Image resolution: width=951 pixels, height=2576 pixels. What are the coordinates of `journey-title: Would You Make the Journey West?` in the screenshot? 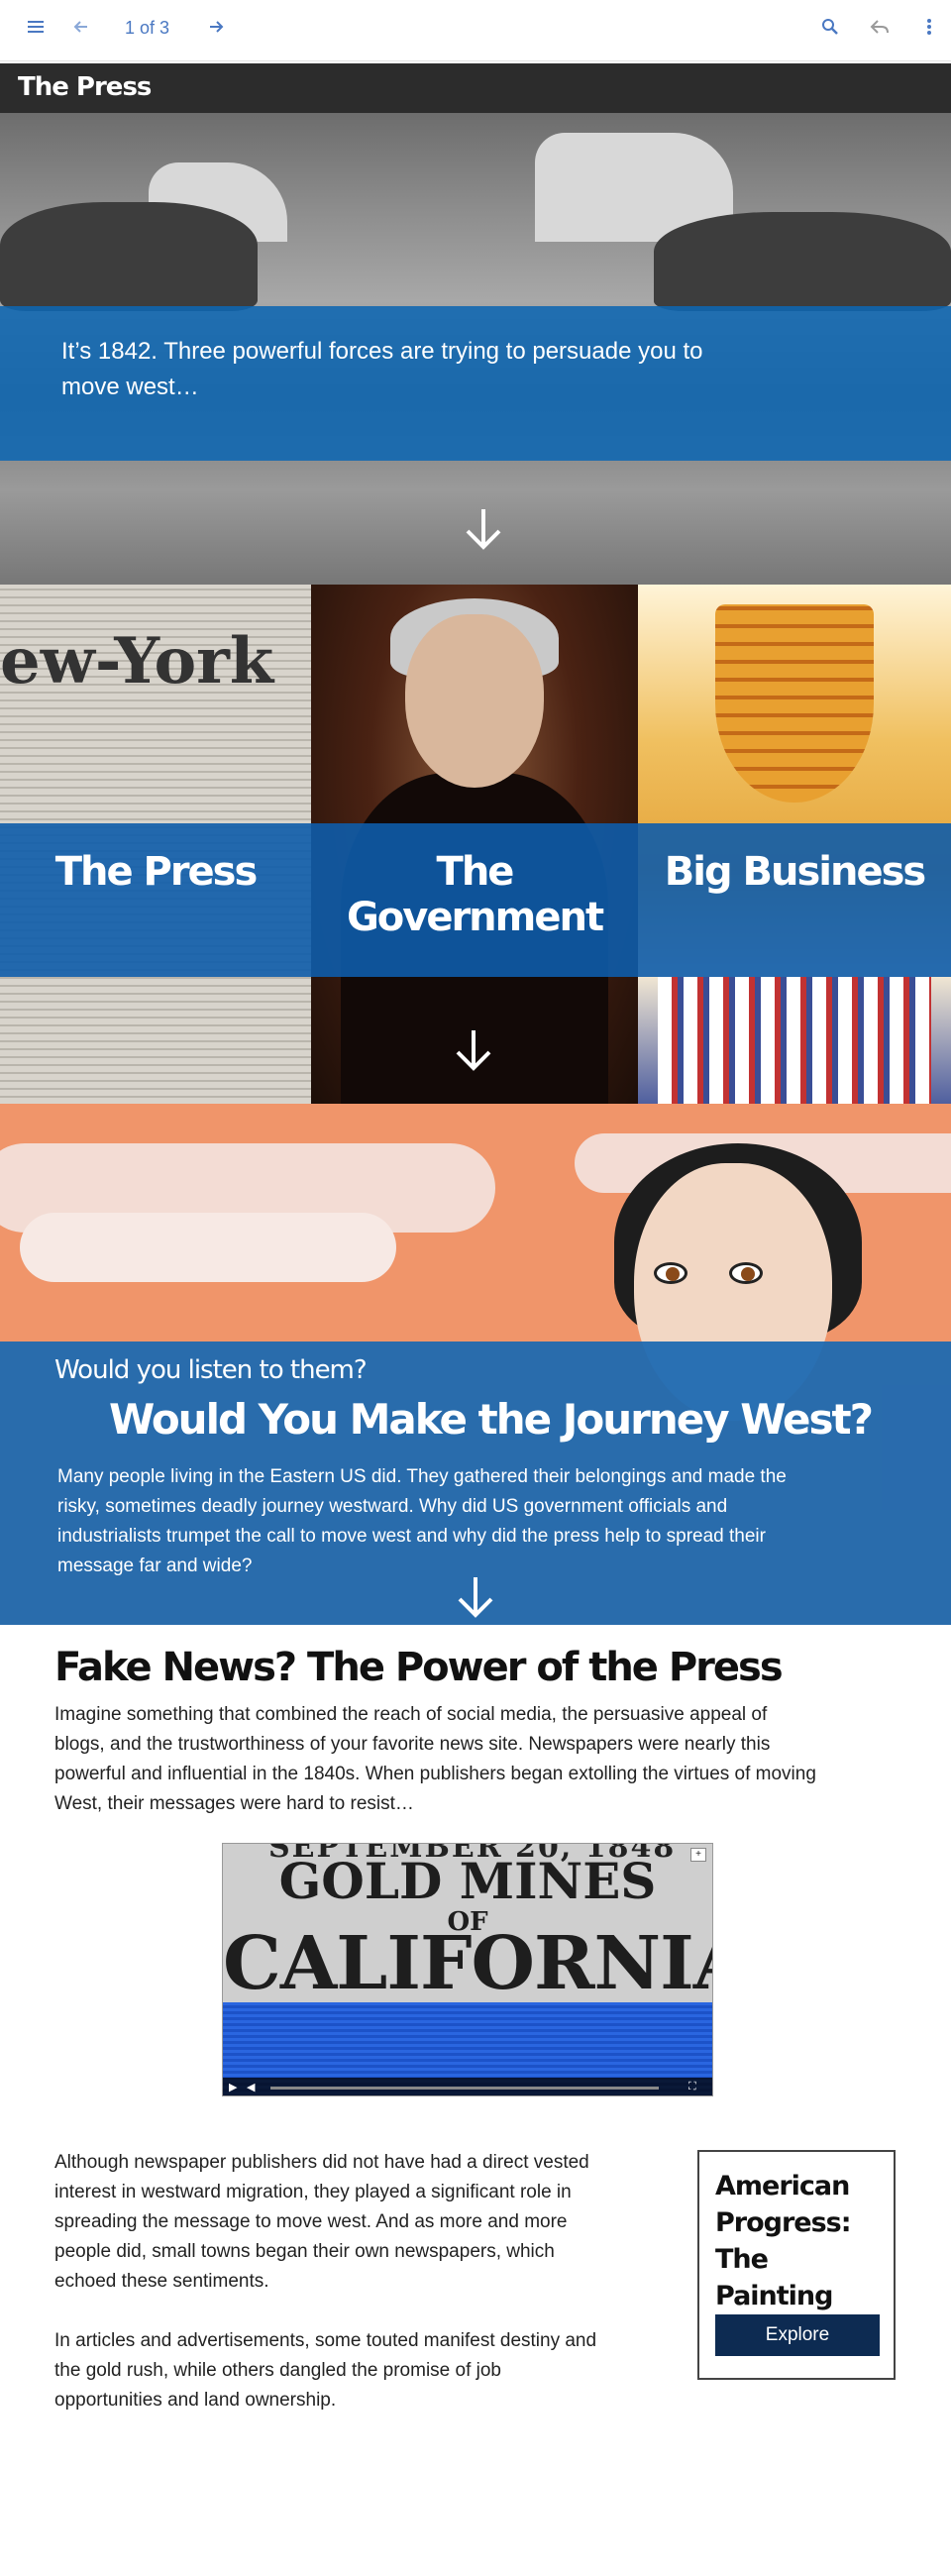 It's located at (491, 1420).